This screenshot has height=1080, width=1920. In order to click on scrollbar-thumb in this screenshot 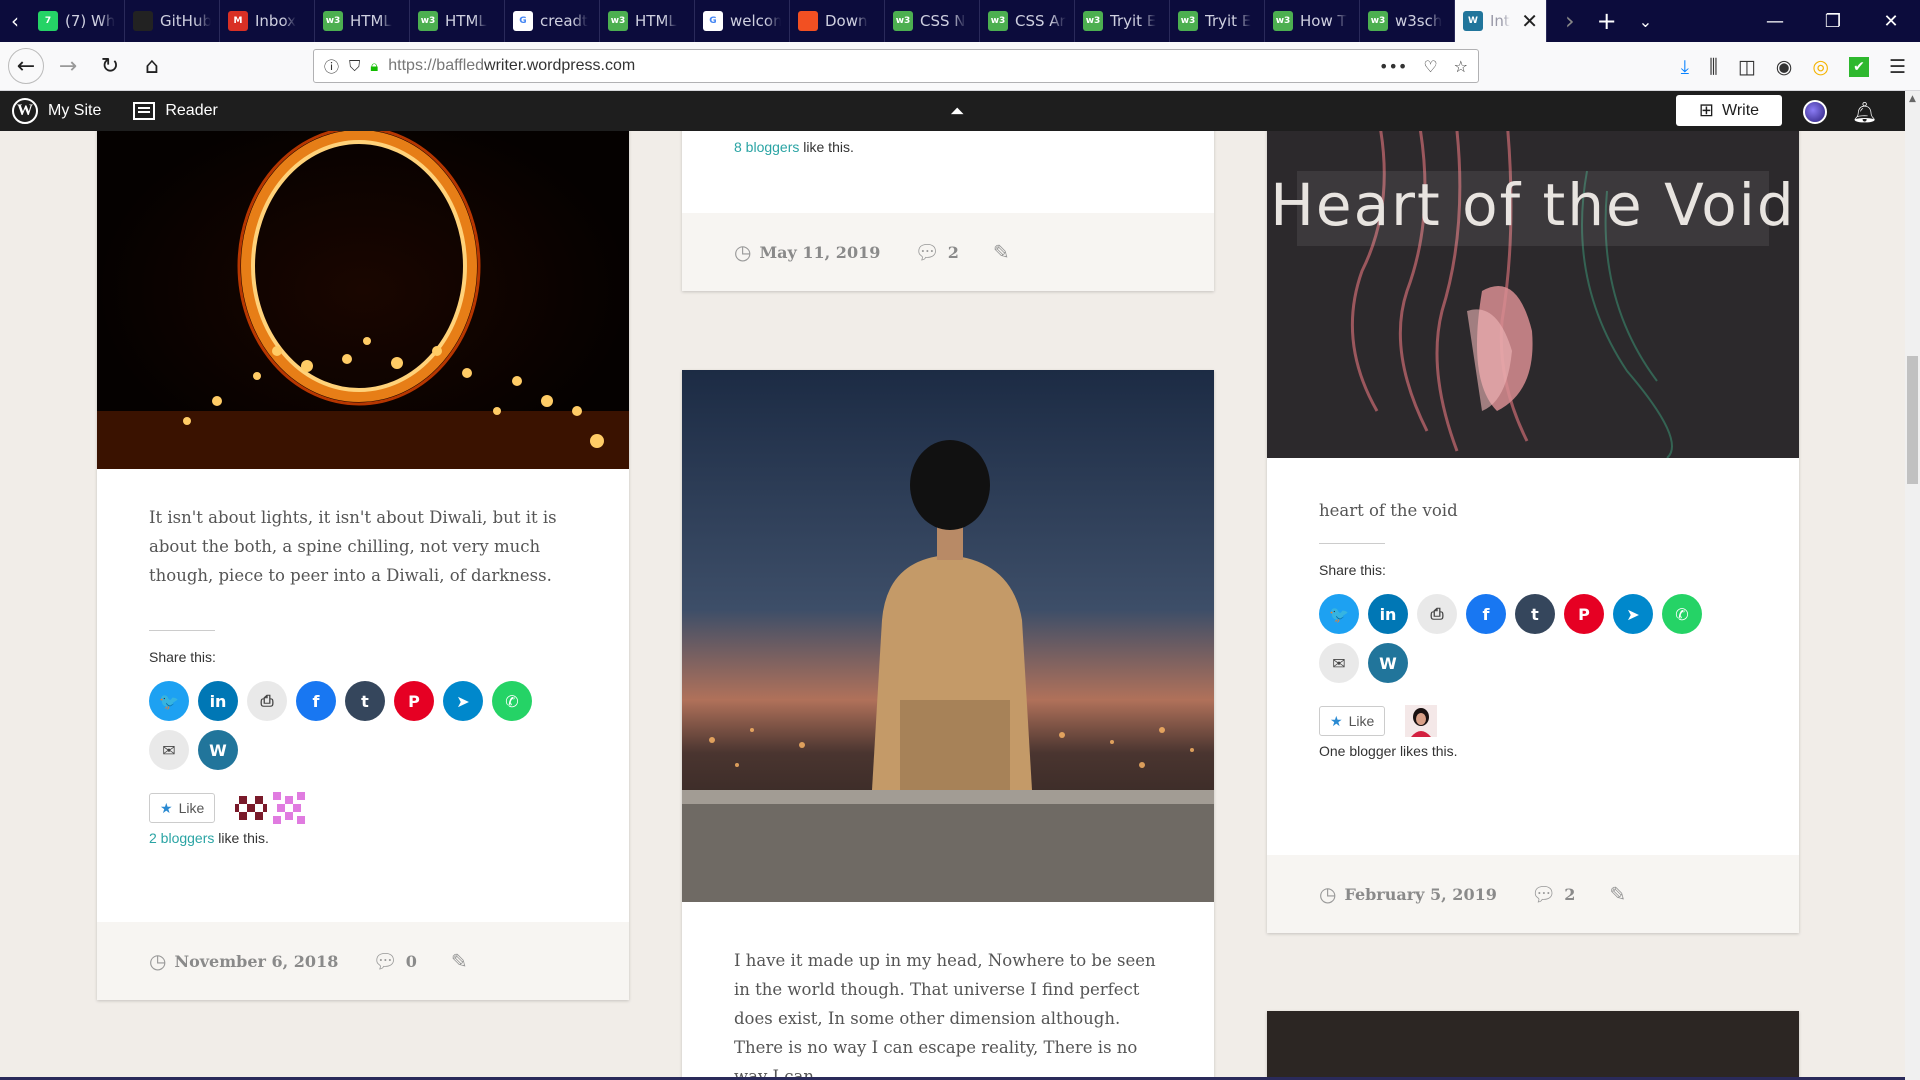, I will do `click(1912, 420)`.